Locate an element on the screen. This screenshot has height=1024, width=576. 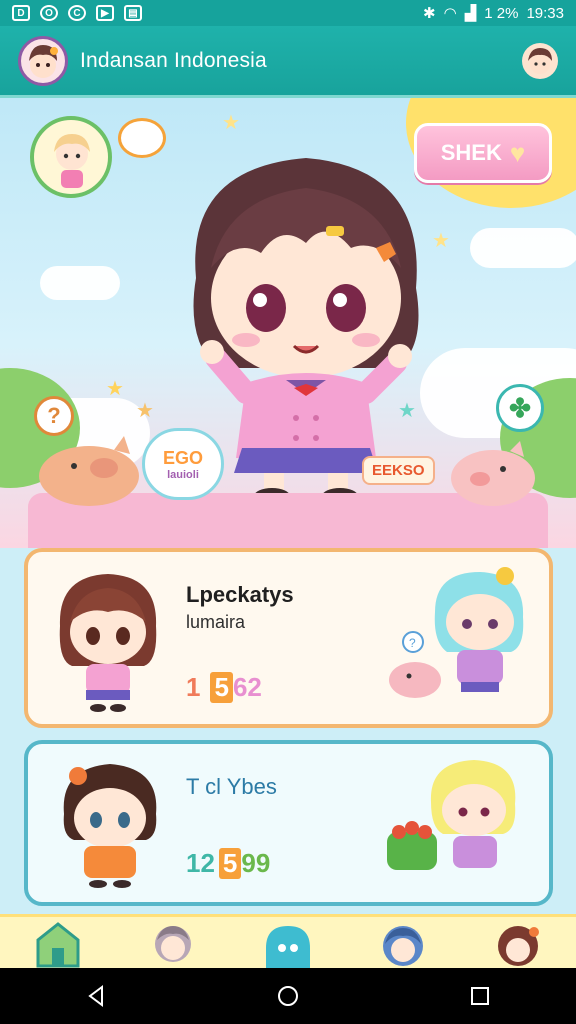
friends-icon is located at coordinates (403, 943).